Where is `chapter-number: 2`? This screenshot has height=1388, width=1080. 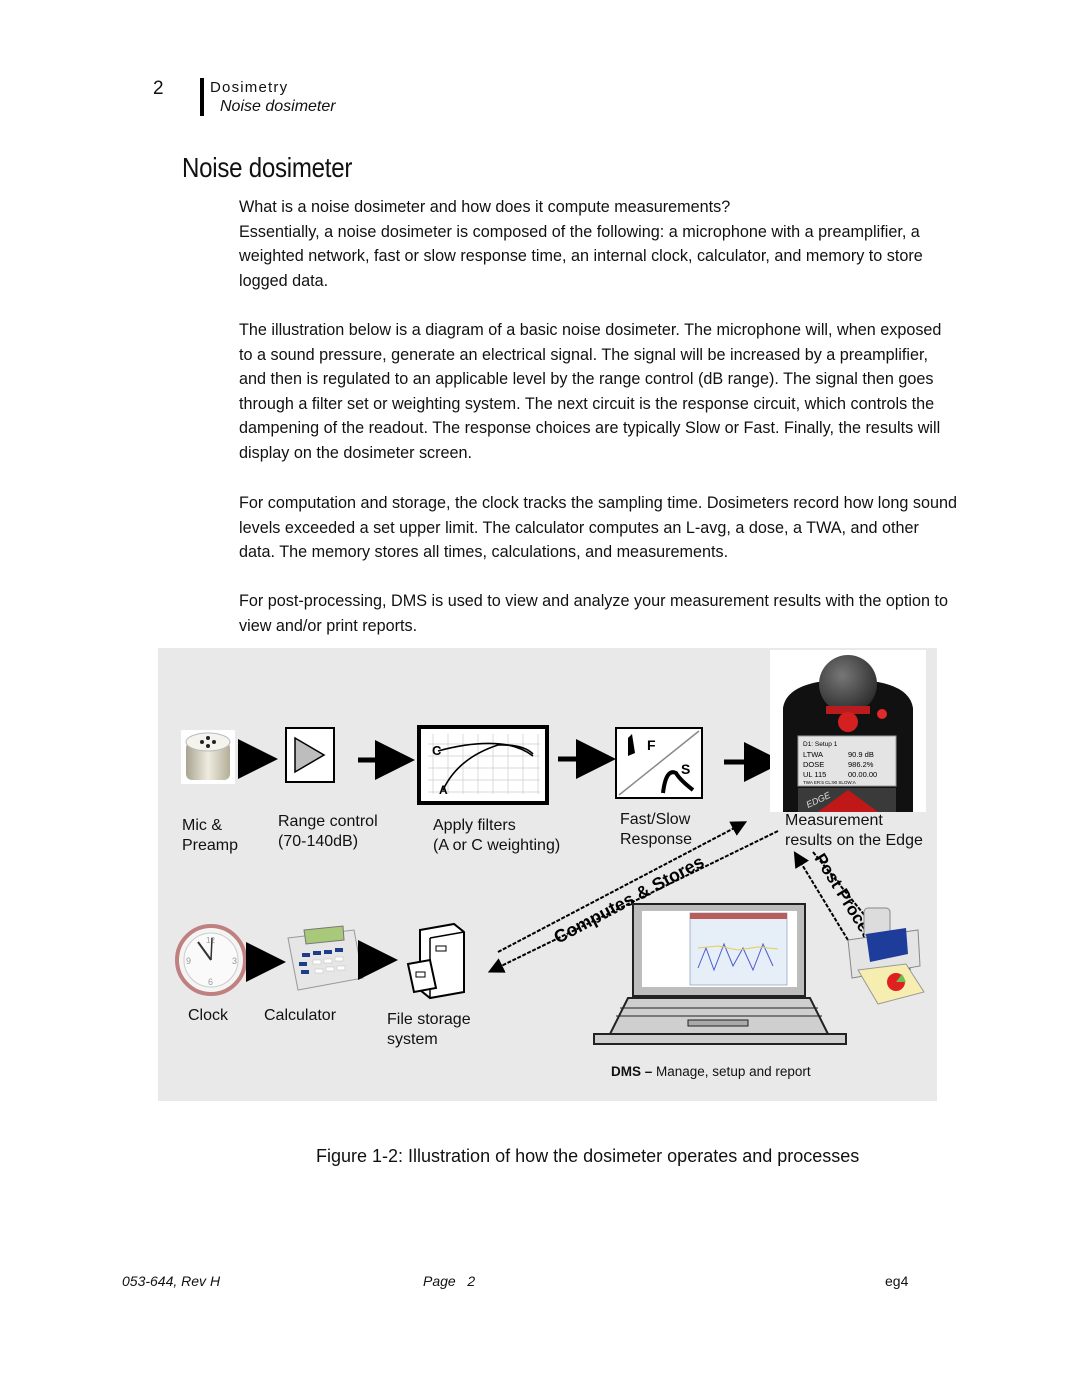
chapter-number: 2 is located at coordinates (158, 88).